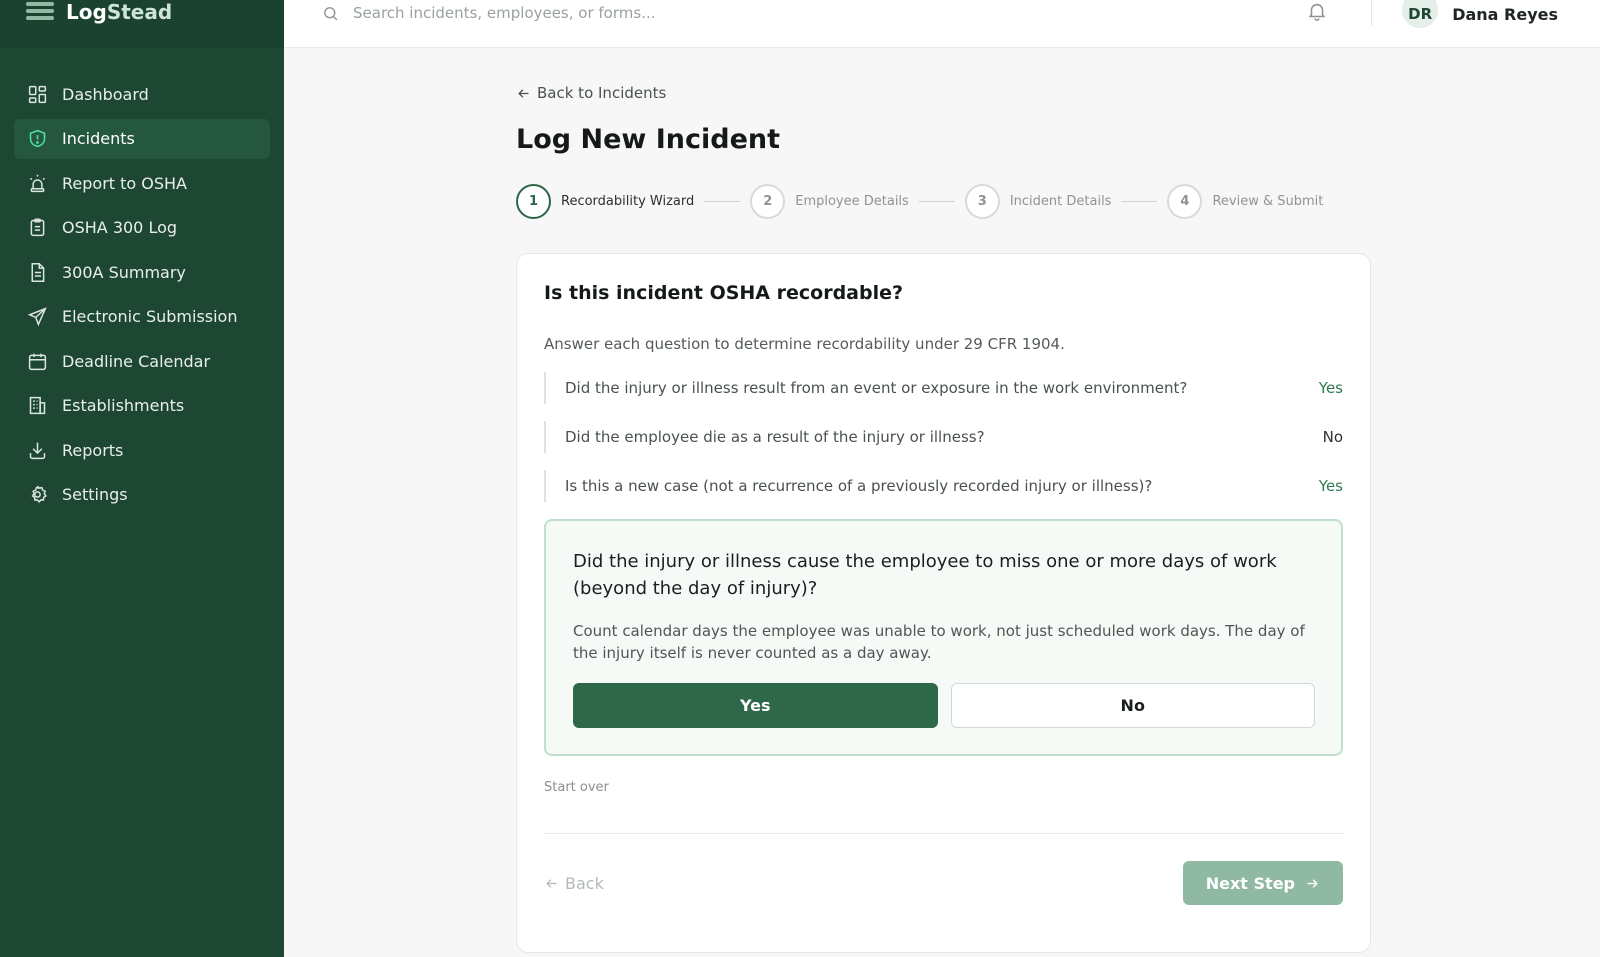 The image size is (1600, 957). I want to click on sidebar-item-dashboard: Dashboard, so click(142, 94).